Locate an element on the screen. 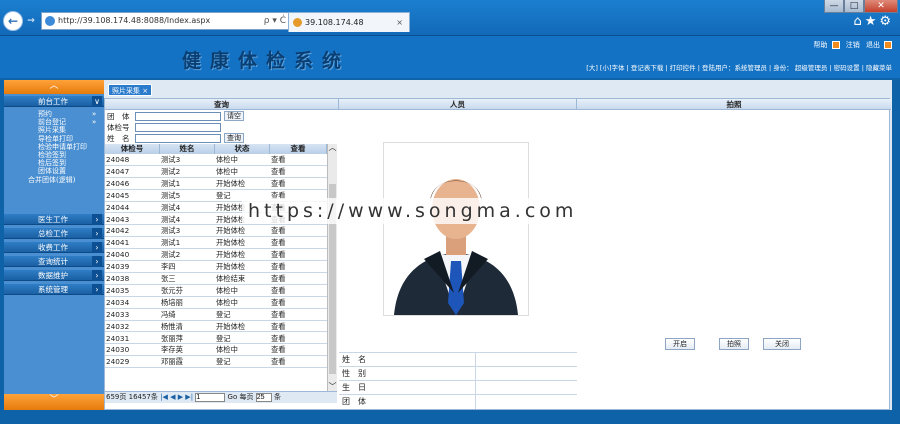 The width and height of the screenshot is (900, 424). table-row: 24029 邓丽霞 登记 查看 is located at coordinates (216, 362).